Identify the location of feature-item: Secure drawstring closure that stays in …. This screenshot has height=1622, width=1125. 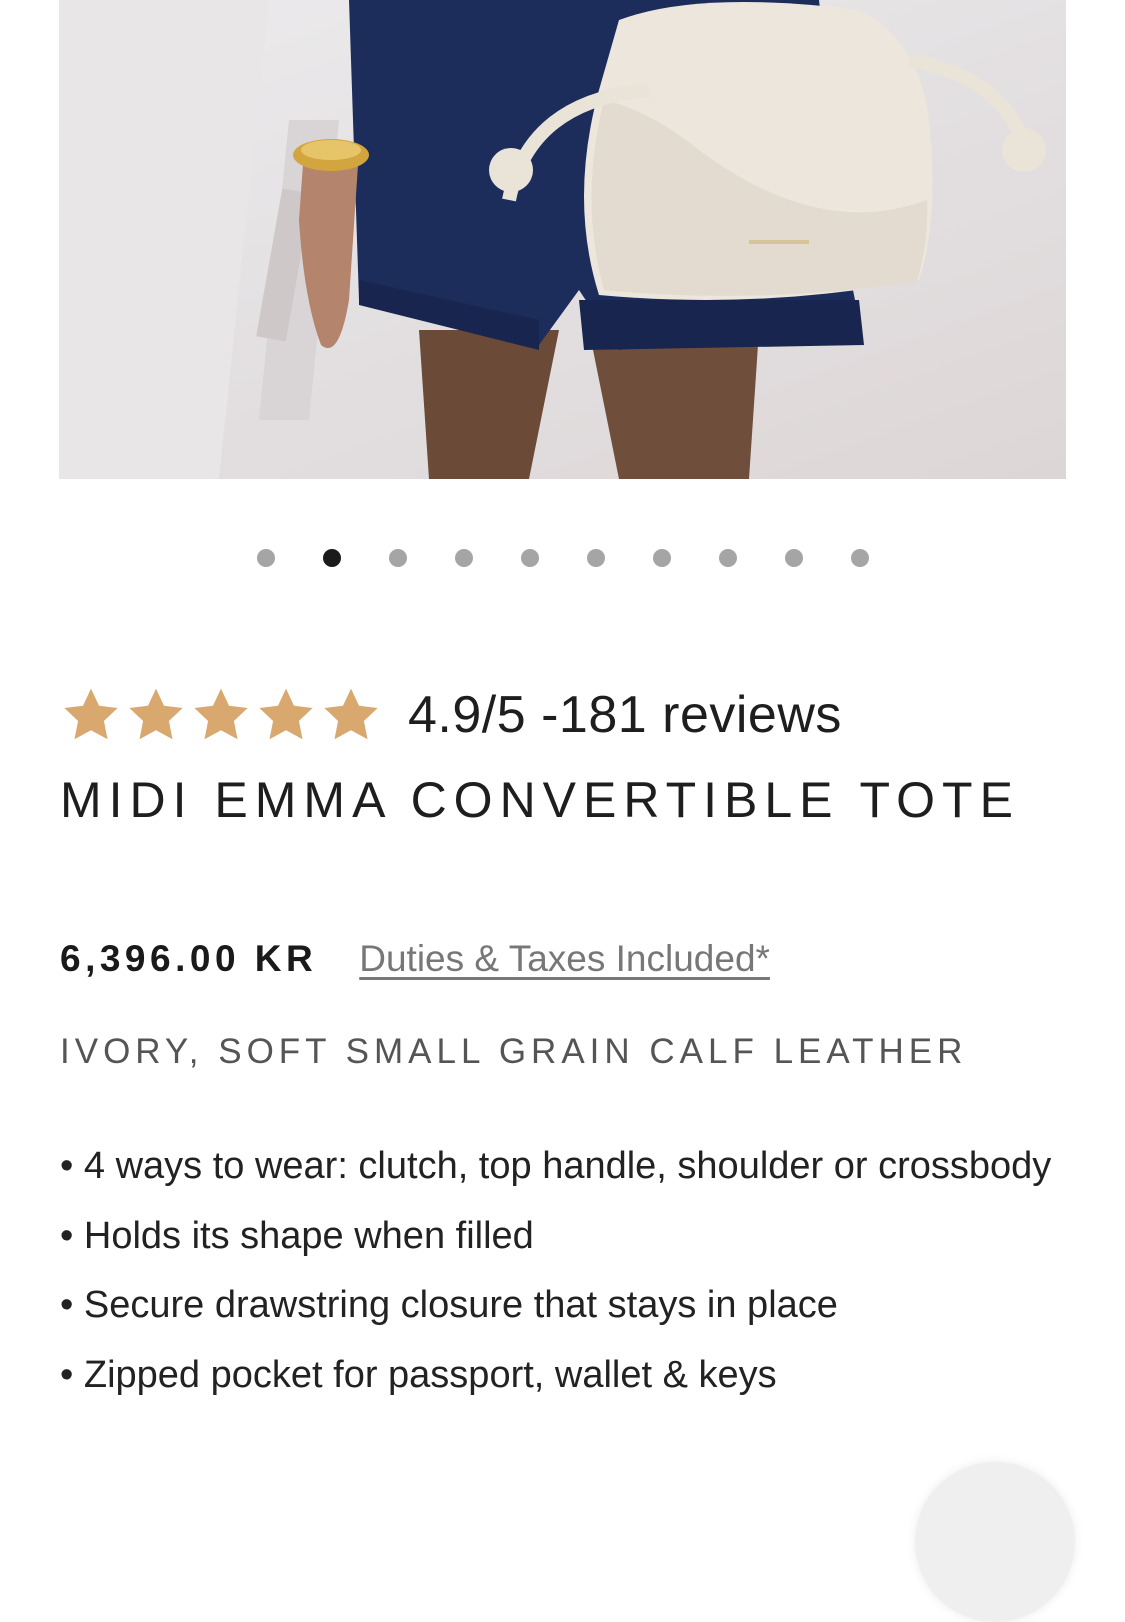
(560, 1306).